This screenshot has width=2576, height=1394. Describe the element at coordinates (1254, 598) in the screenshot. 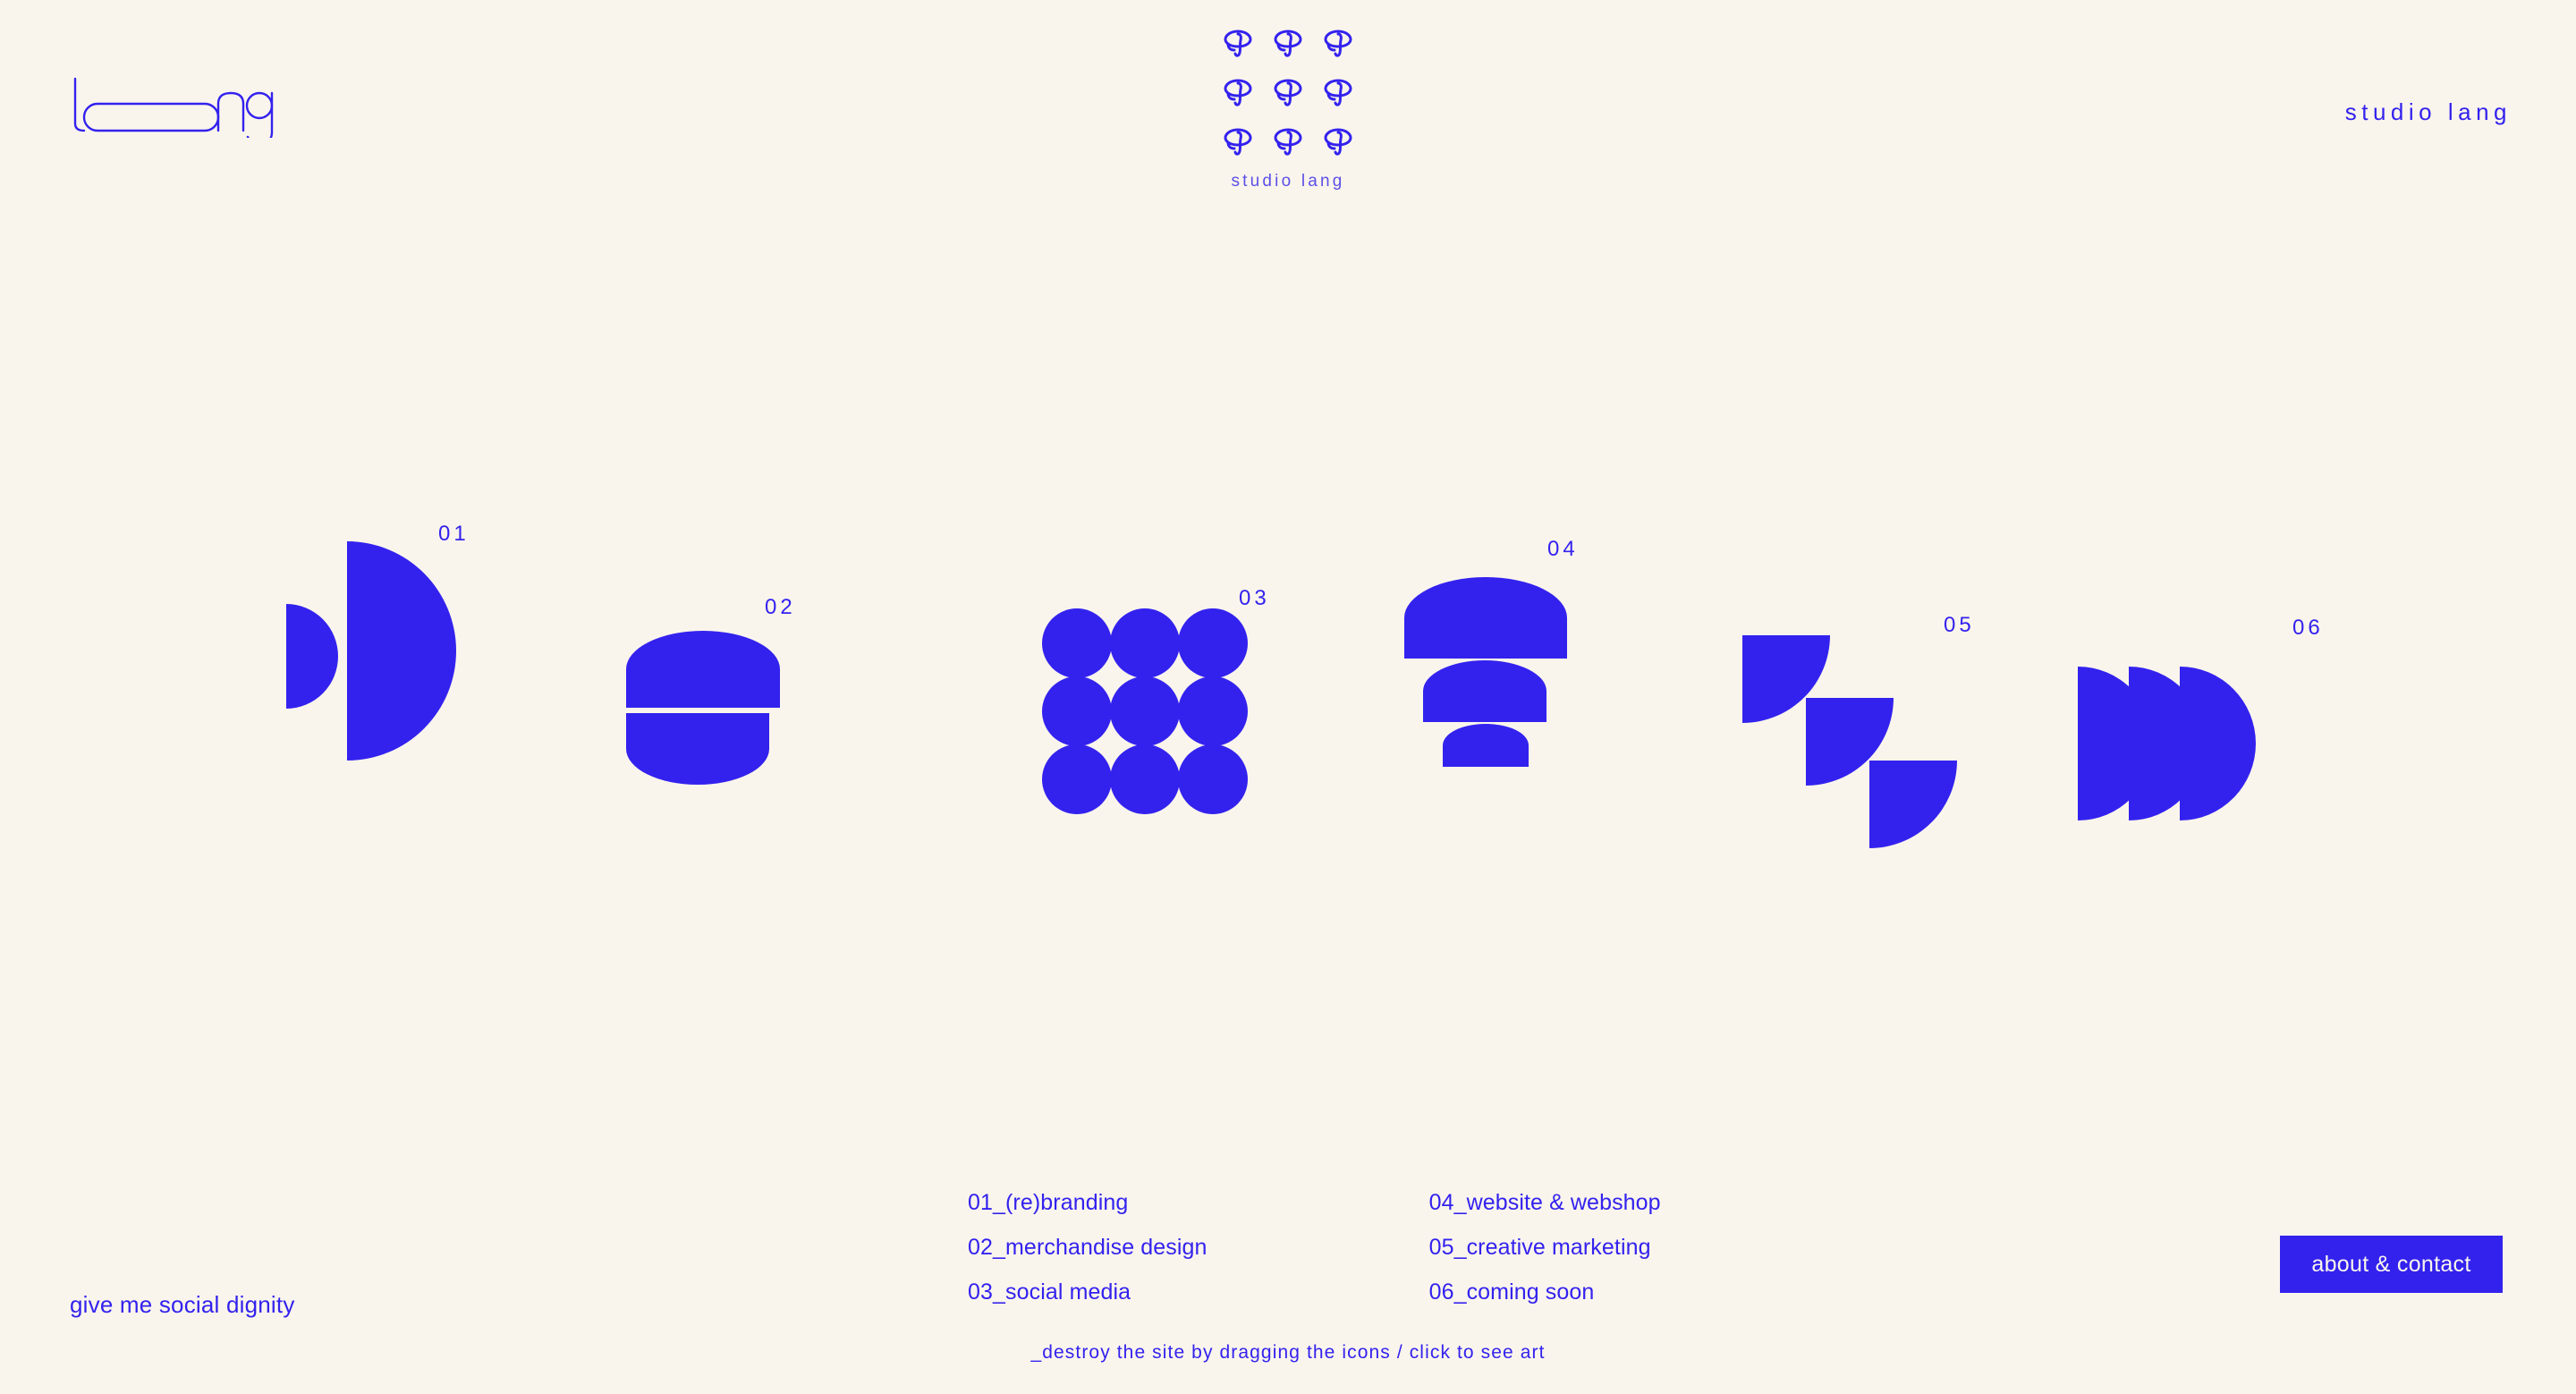

I see `icon-number-03: 03` at that location.